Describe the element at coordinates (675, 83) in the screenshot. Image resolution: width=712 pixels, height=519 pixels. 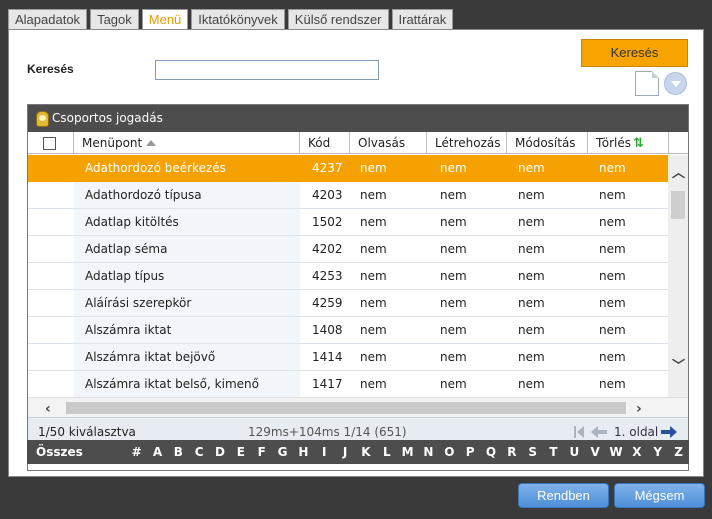
I see `chevron-down-icon` at that location.